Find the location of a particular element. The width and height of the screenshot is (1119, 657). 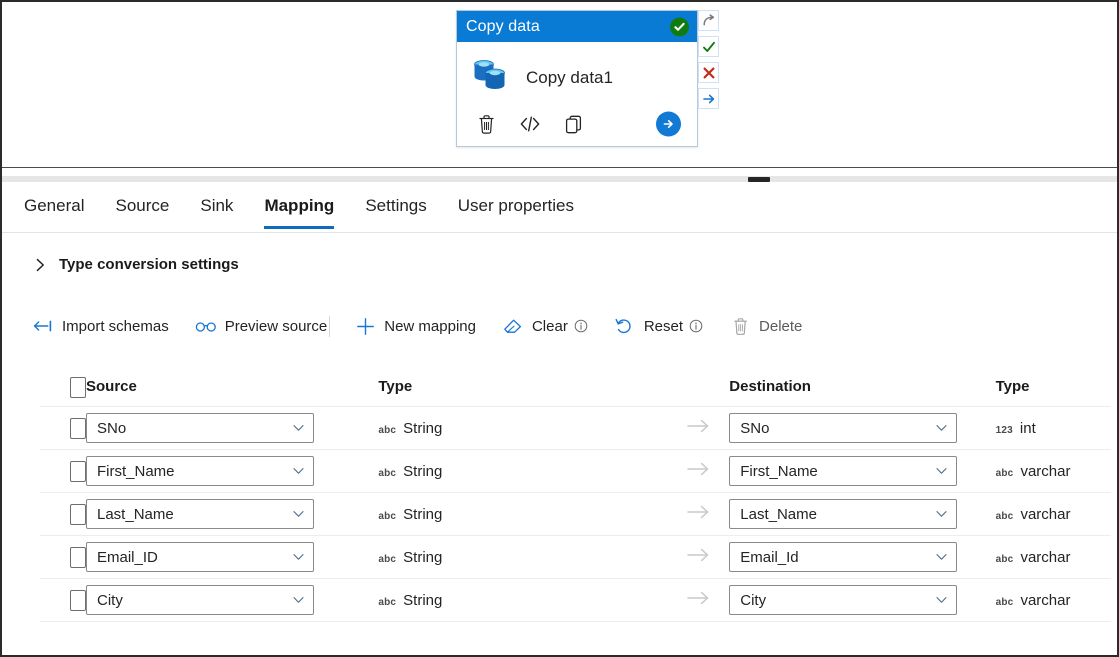

source-field-dropdown: City is located at coordinates (200, 600).